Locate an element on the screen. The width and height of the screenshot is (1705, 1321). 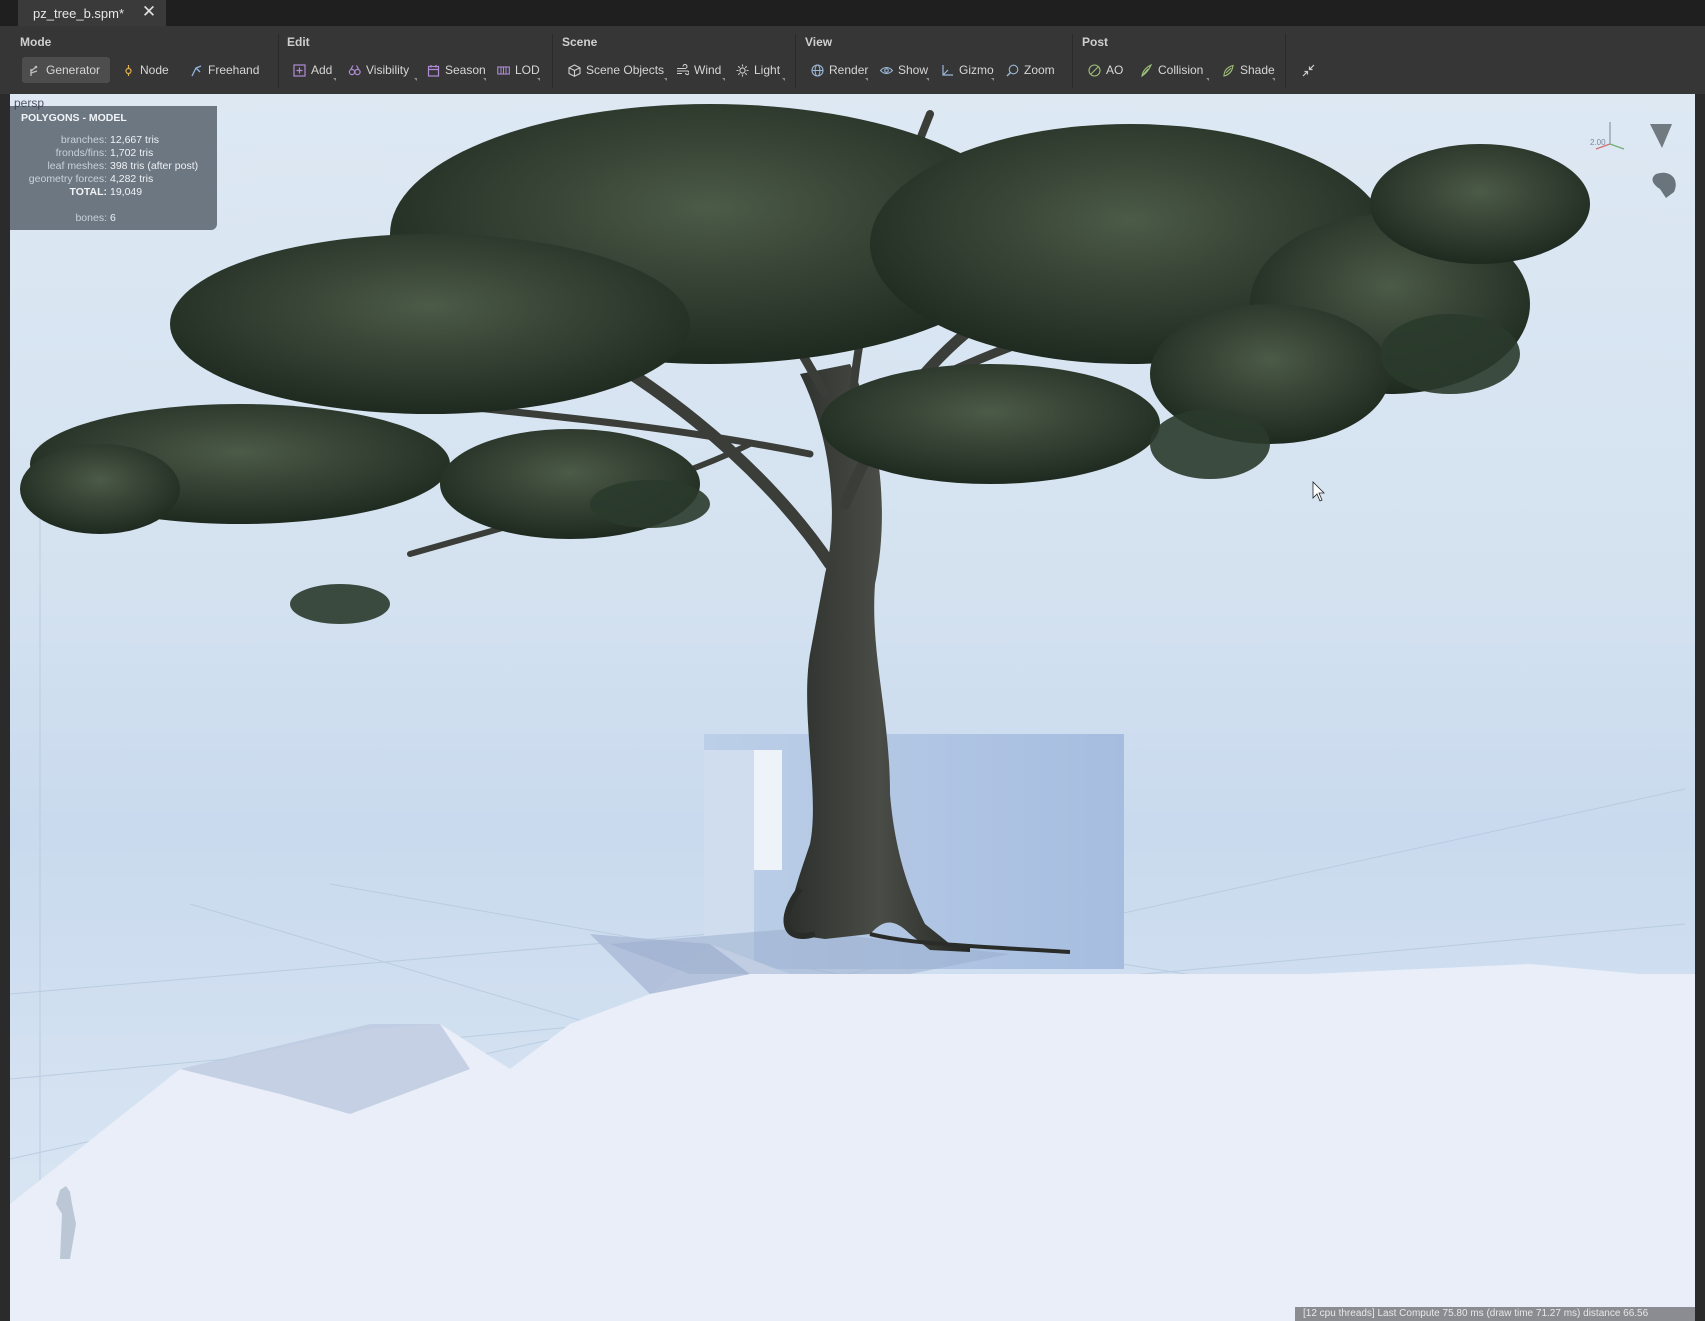
mode-group: Mode Generator Node Freehand is located at coordinates (147, 60).